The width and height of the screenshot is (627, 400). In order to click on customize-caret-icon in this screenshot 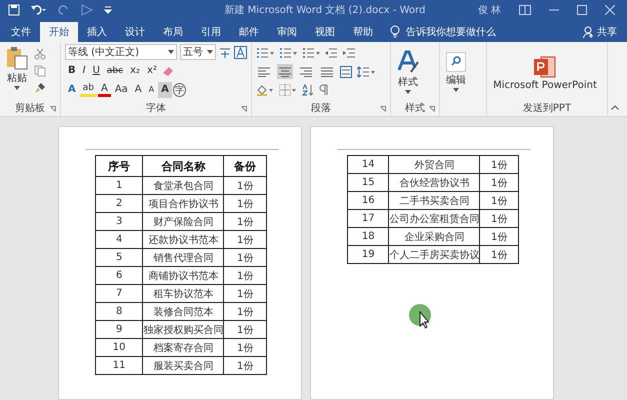, I will do `click(108, 10)`.